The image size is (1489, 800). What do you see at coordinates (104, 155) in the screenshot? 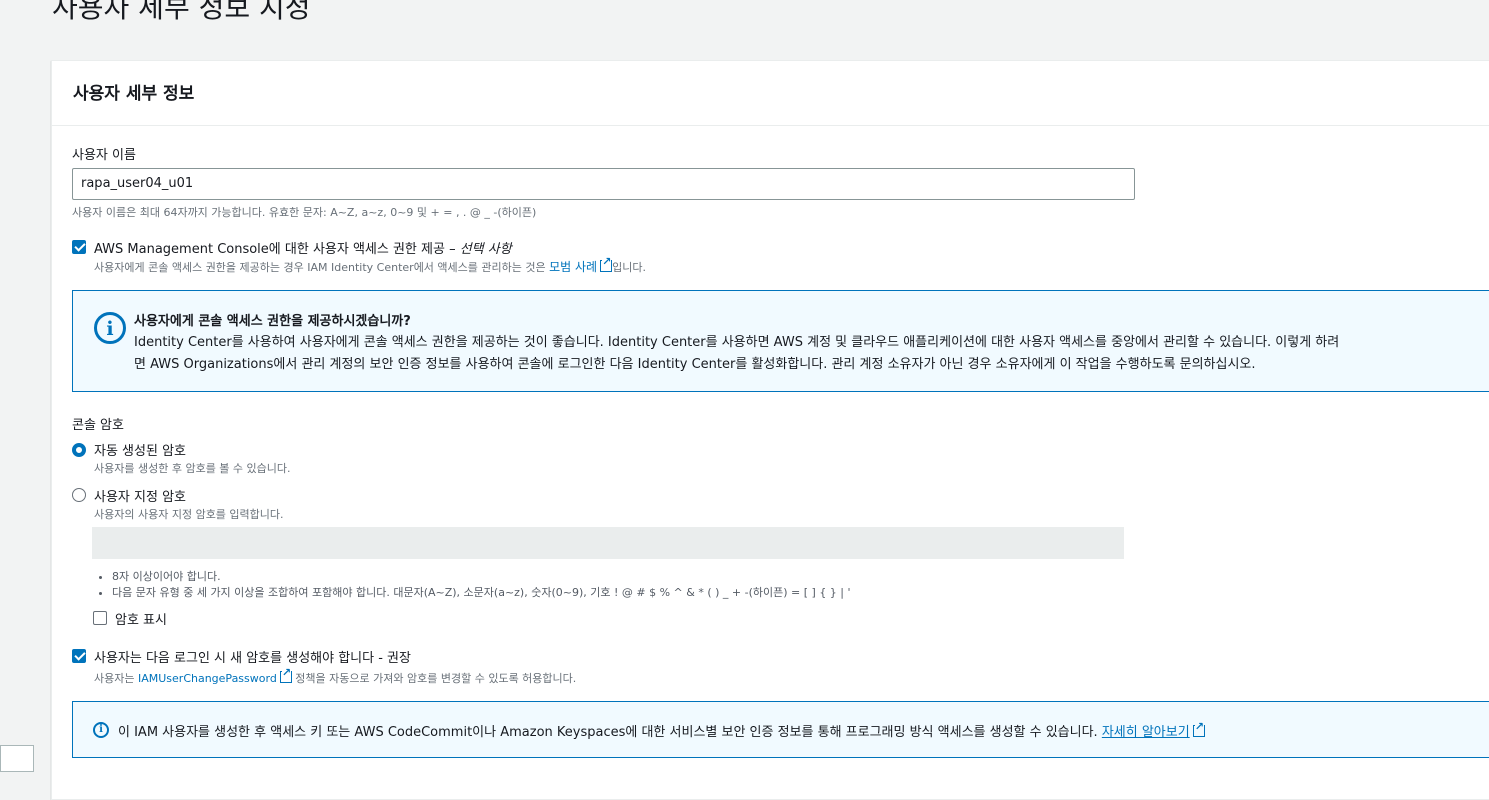
I see `username-label: 사용자 이름` at bounding box center [104, 155].